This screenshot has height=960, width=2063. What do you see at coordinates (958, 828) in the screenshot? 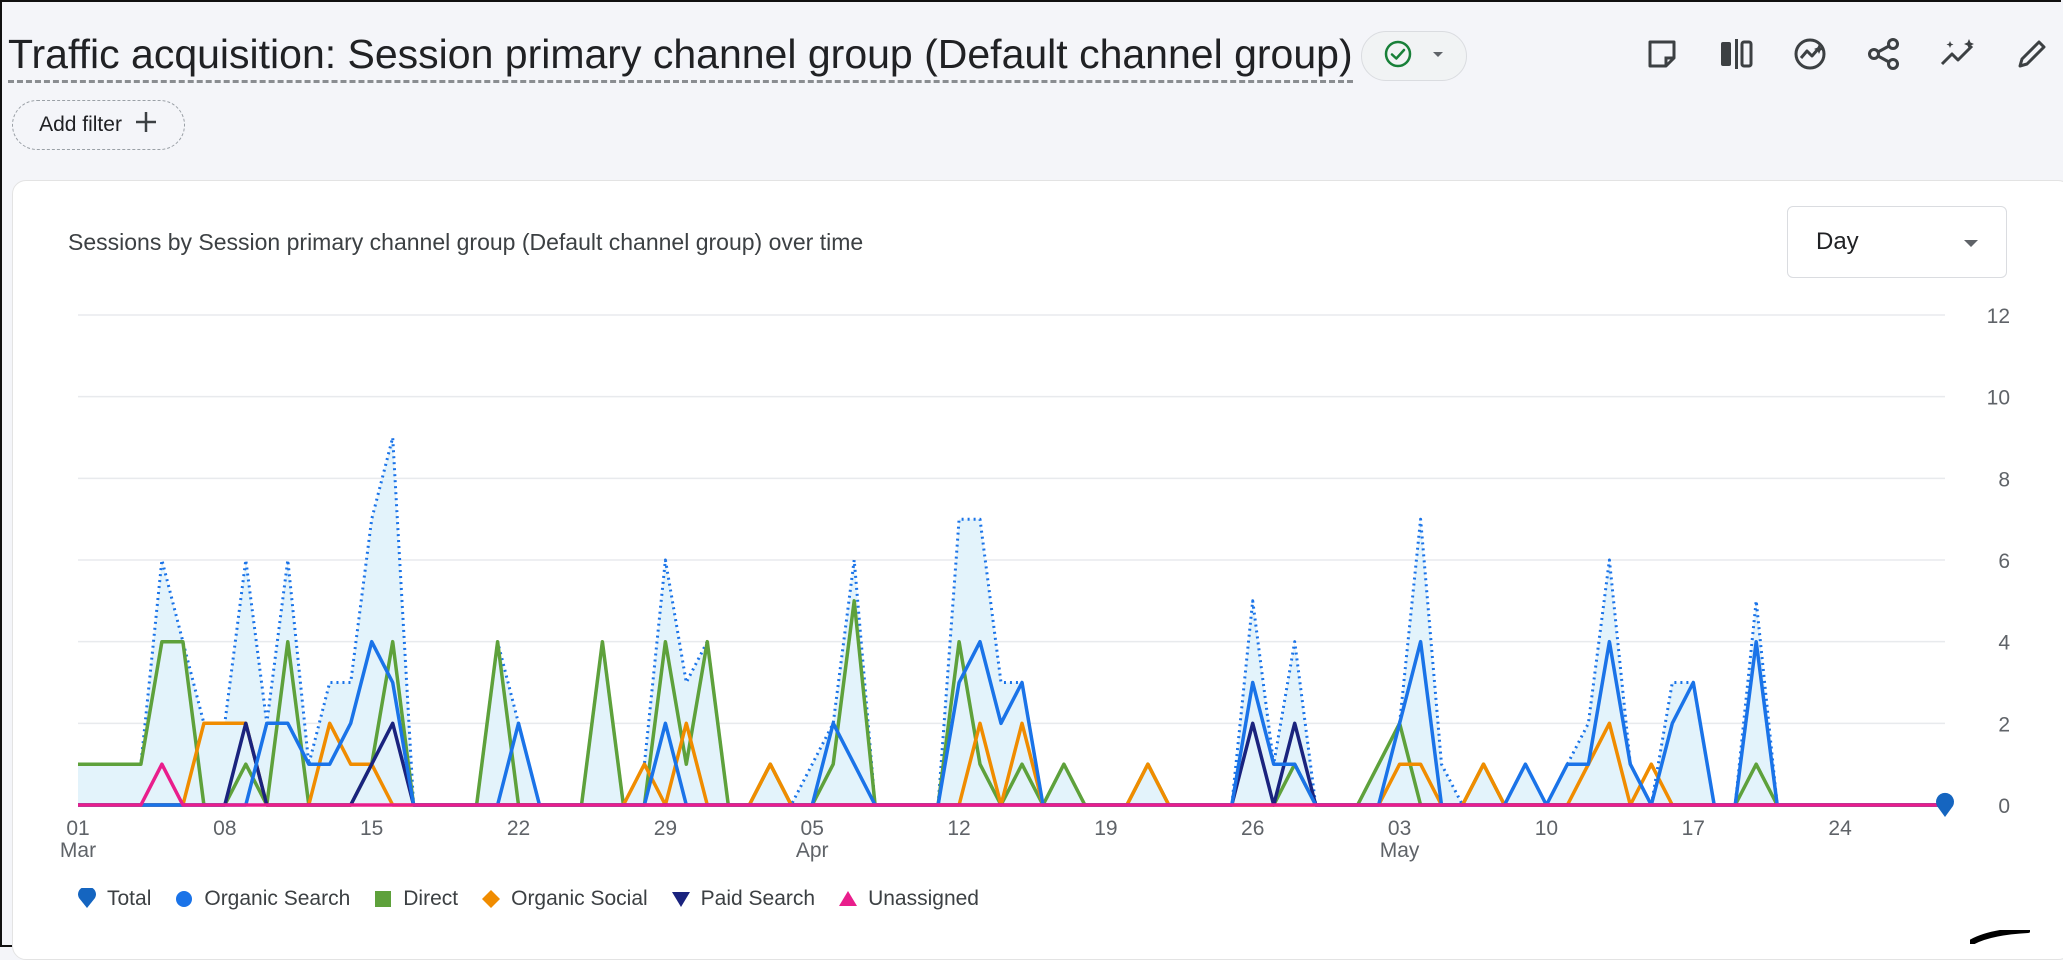
I see `x-tick-label: 12` at bounding box center [958, 828].